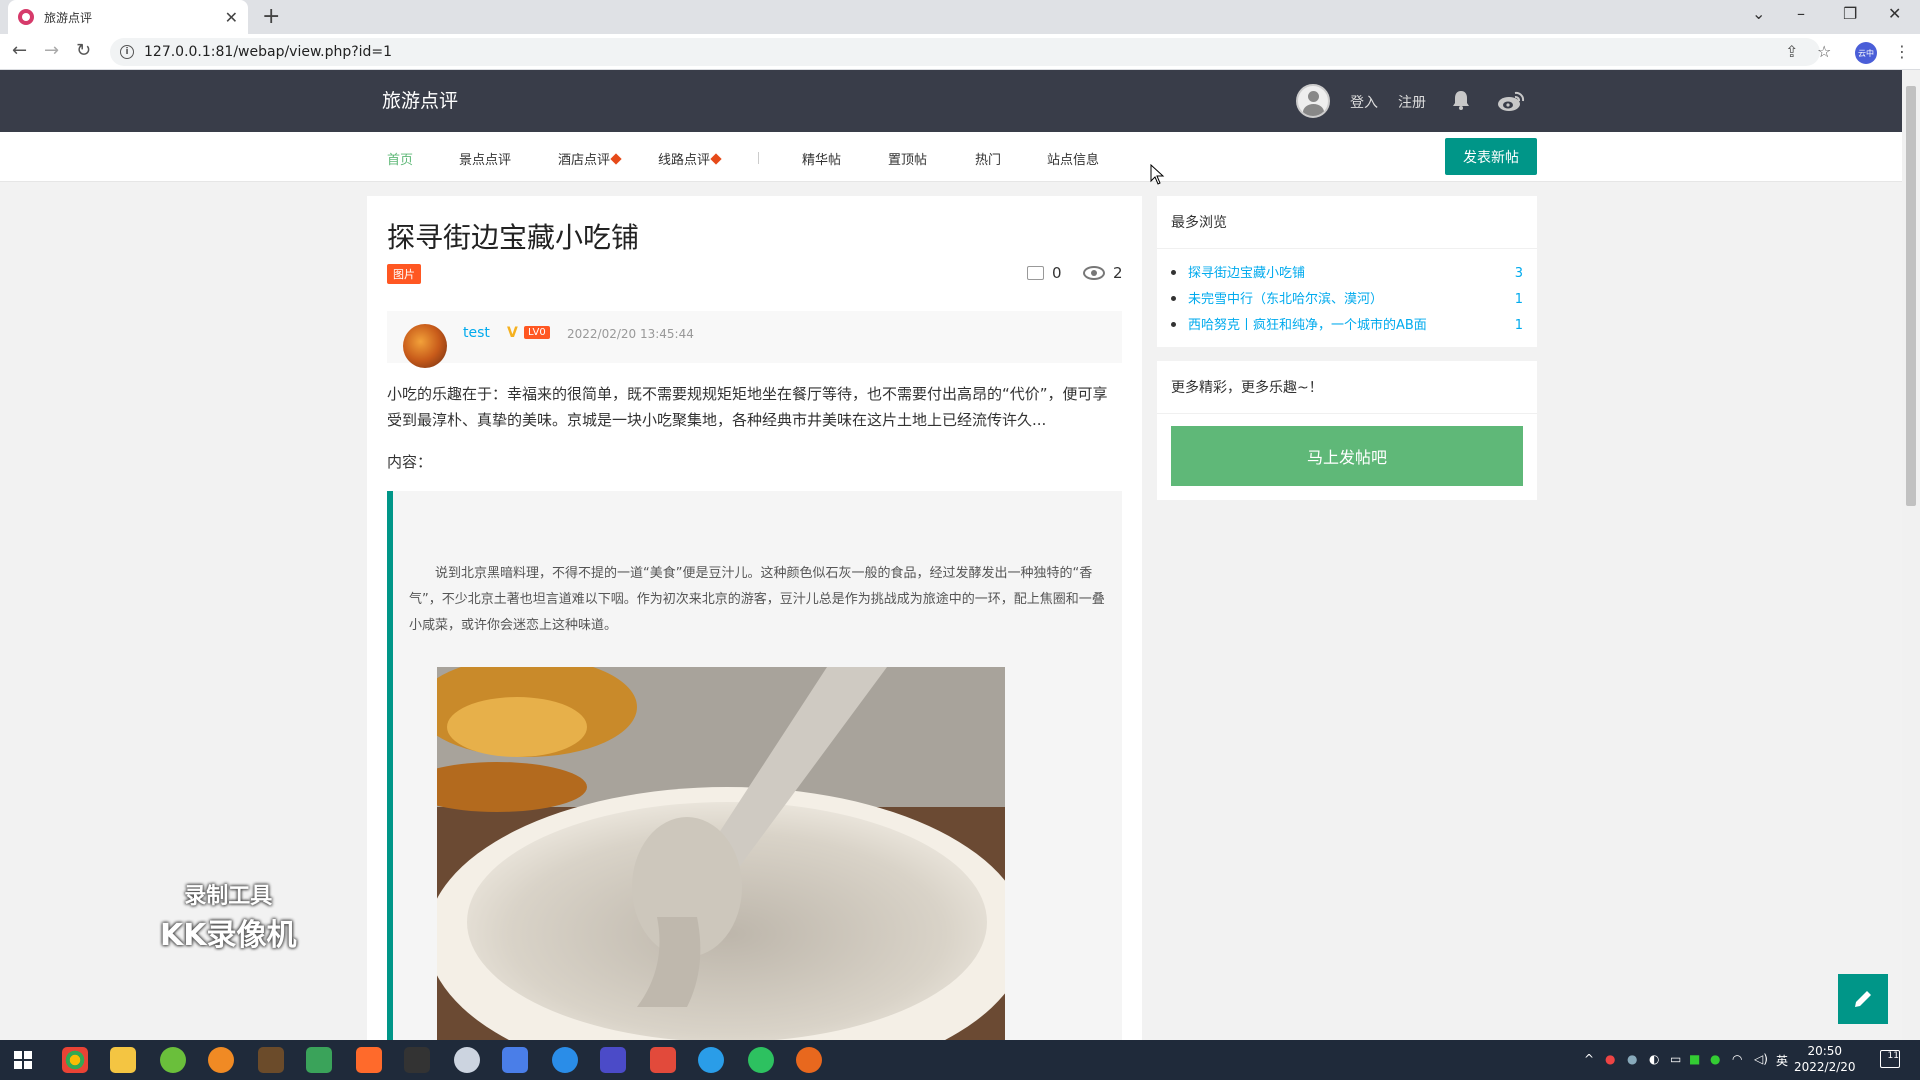 This screenshot has width=1920, height=1080. What do you see at coordinates (1911, 555) in the screenshot?
I see `page-scrollbar` at bounding box center [1911, 555].